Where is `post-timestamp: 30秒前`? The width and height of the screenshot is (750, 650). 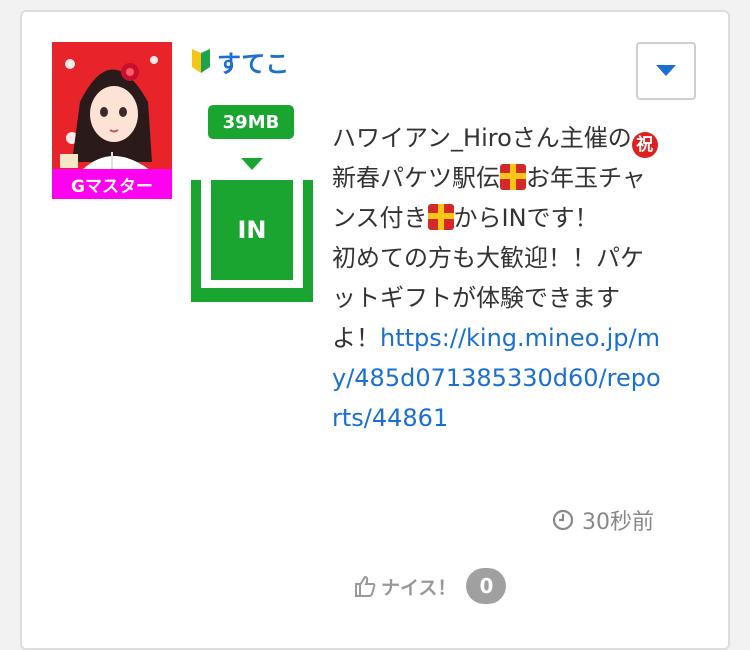 post-timestamp: 30秒前 is located at coordinates (603, 520).